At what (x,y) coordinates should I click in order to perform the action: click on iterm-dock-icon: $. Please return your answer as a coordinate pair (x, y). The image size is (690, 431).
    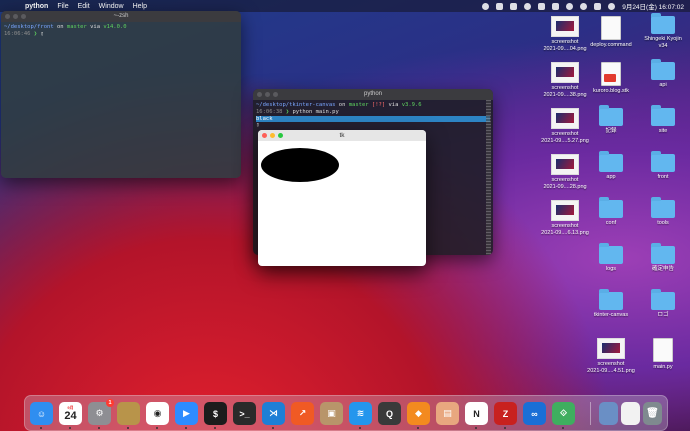
    Looking at the image, I should click on (215, 413).